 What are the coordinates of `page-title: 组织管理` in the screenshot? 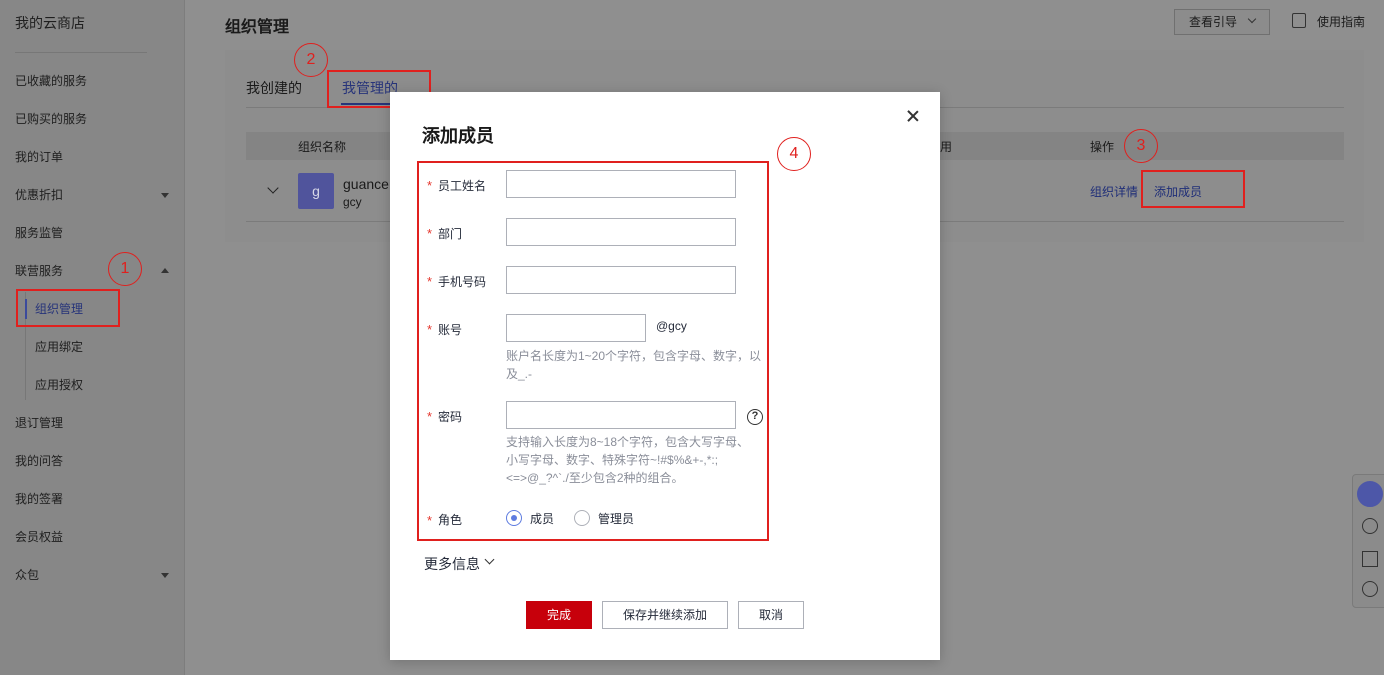 It's located at (257, 27).